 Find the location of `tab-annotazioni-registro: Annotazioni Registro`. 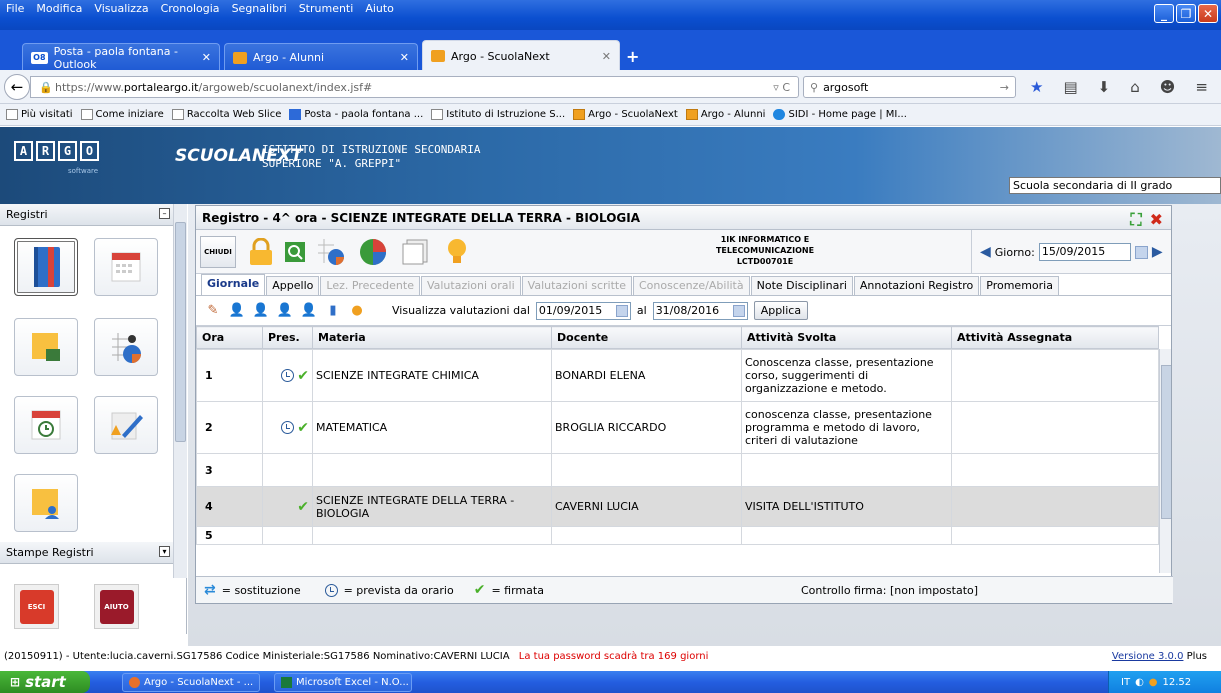

tab-annotazioni-registro: Annotazioni Registro is located at coordinates (916, 285).